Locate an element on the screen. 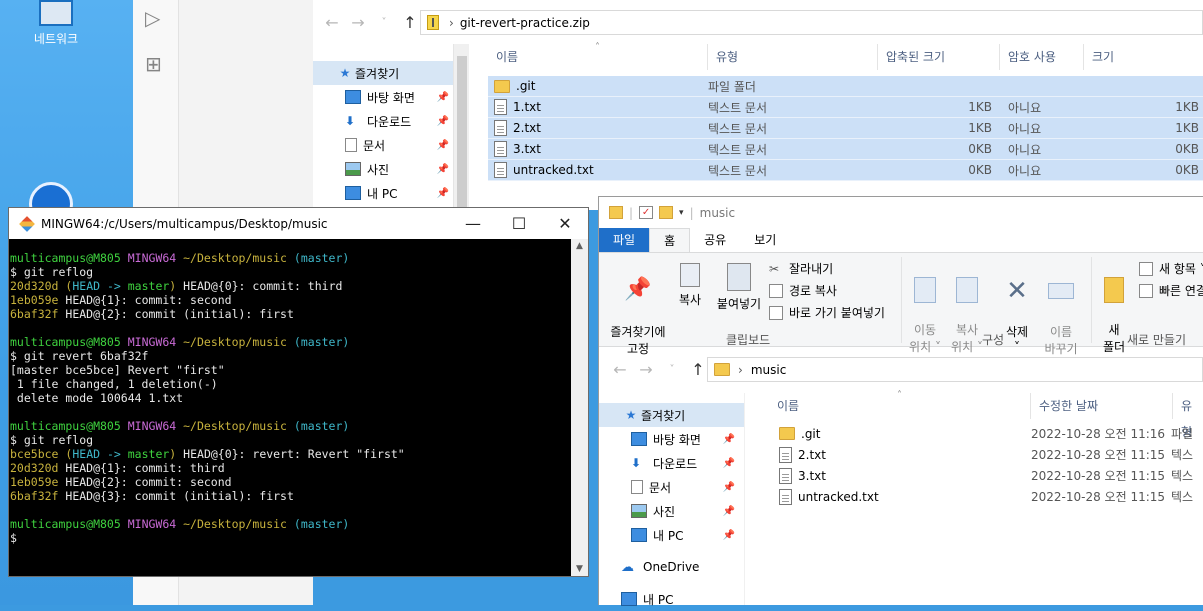 The image size is (1203, 611). table-row: .git 파일 폴더 is located at coordinates (845, 86).